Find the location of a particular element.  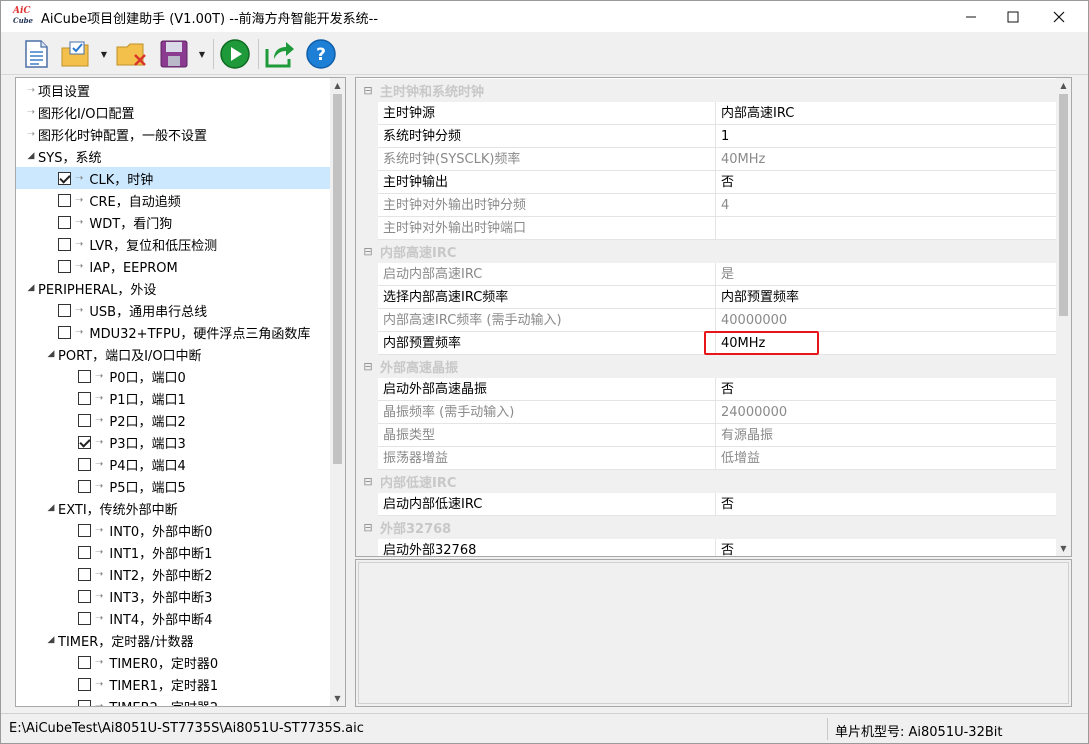

property-value: 有源晶振 is located at coordinates (886, 435).